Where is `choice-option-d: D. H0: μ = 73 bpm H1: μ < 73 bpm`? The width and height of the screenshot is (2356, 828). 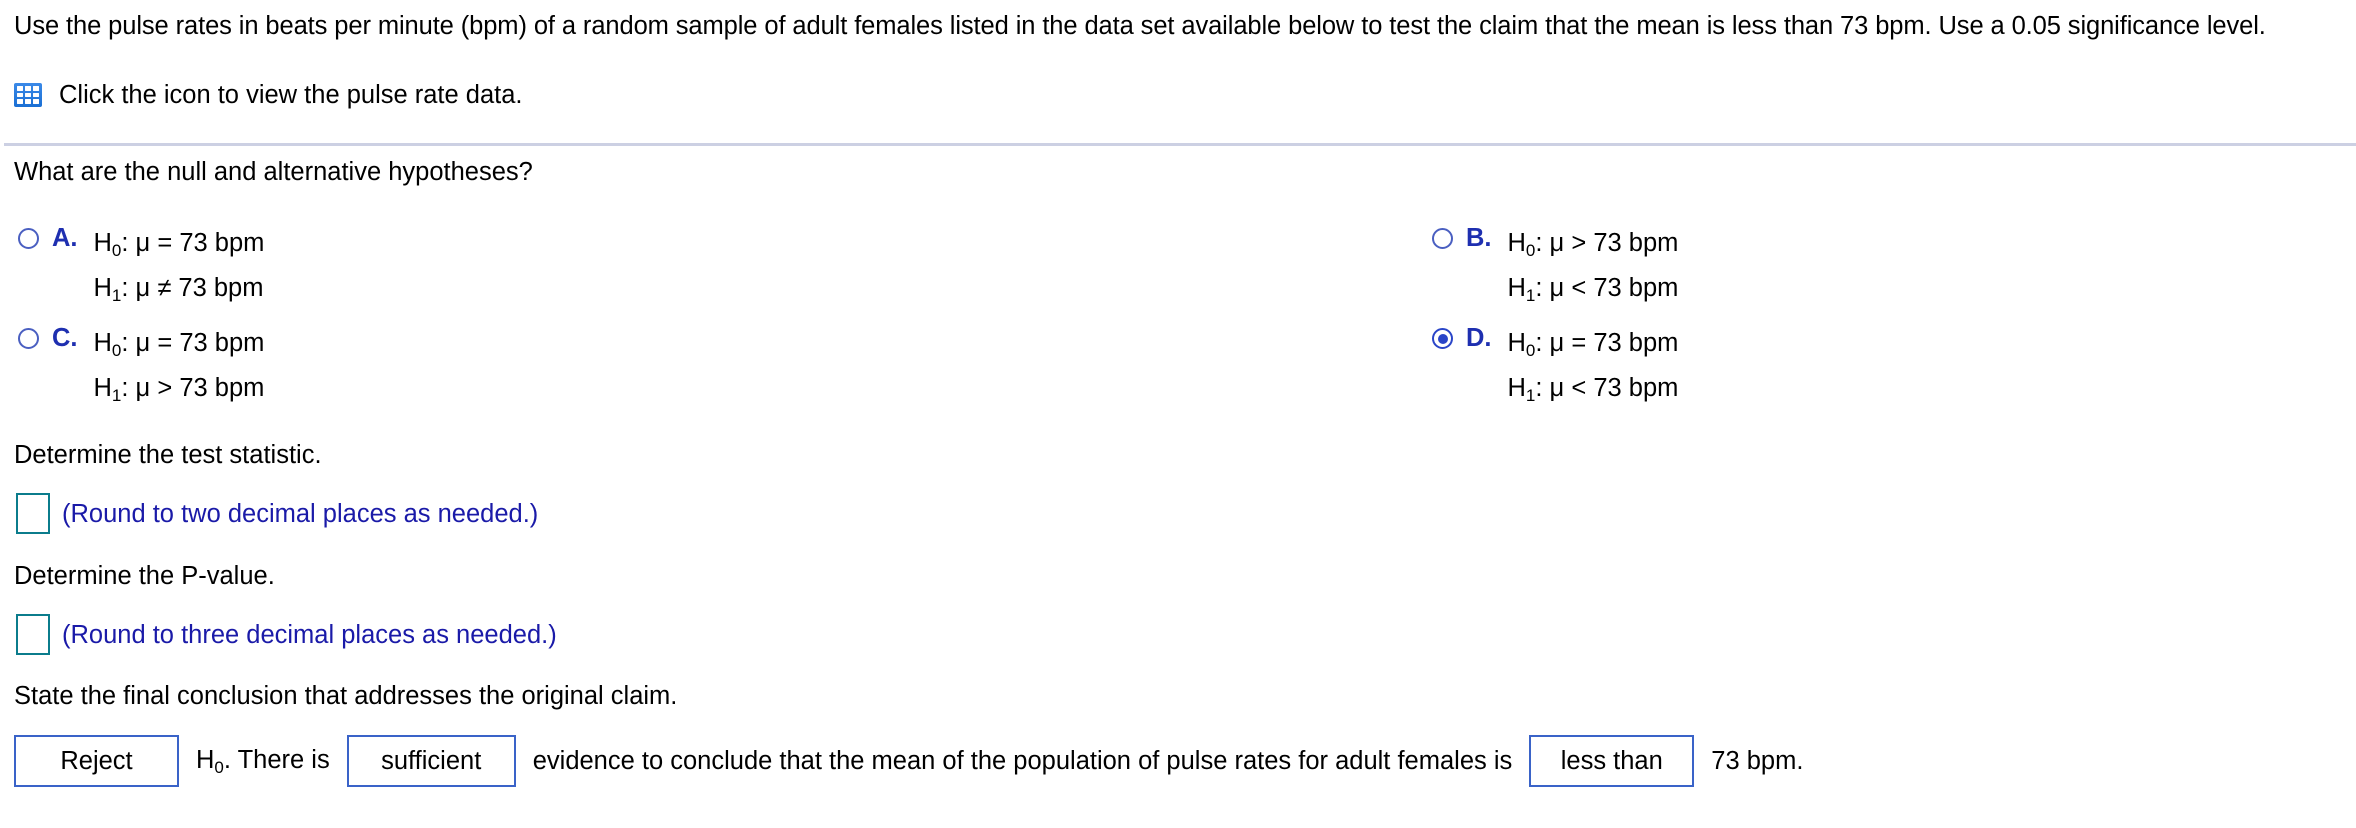 choice-option-d: D. H0: μ = 73 bpm H1: μ < 73 bpm is located at coordinates (1555, 367).